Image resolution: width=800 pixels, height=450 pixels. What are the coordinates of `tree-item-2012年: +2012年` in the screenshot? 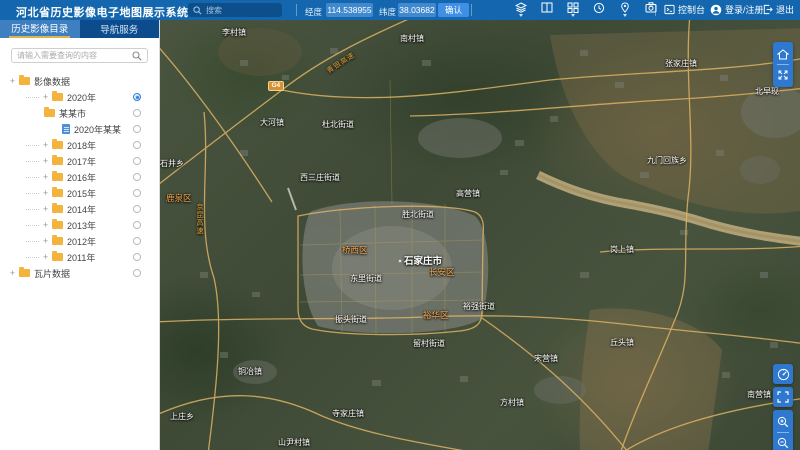 It's located at (79, 241).